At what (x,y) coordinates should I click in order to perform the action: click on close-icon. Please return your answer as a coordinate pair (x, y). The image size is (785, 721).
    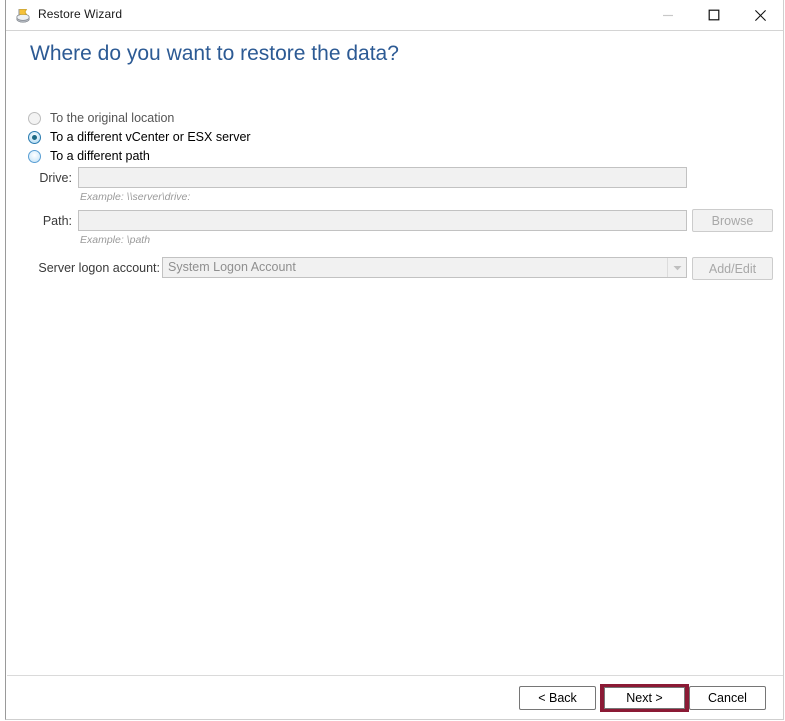
    Looking at the image, I should click on (760, 15).